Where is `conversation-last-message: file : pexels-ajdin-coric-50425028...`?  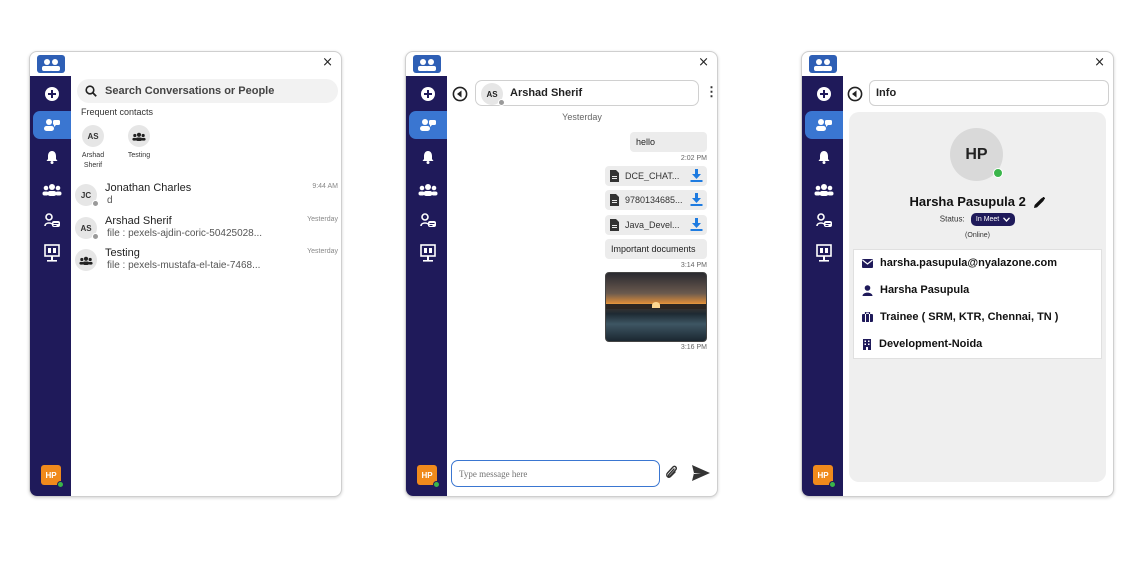 conversation-last-message: file : pexels-ajdin-coric-50425028... is located at coordinates (185, 233).